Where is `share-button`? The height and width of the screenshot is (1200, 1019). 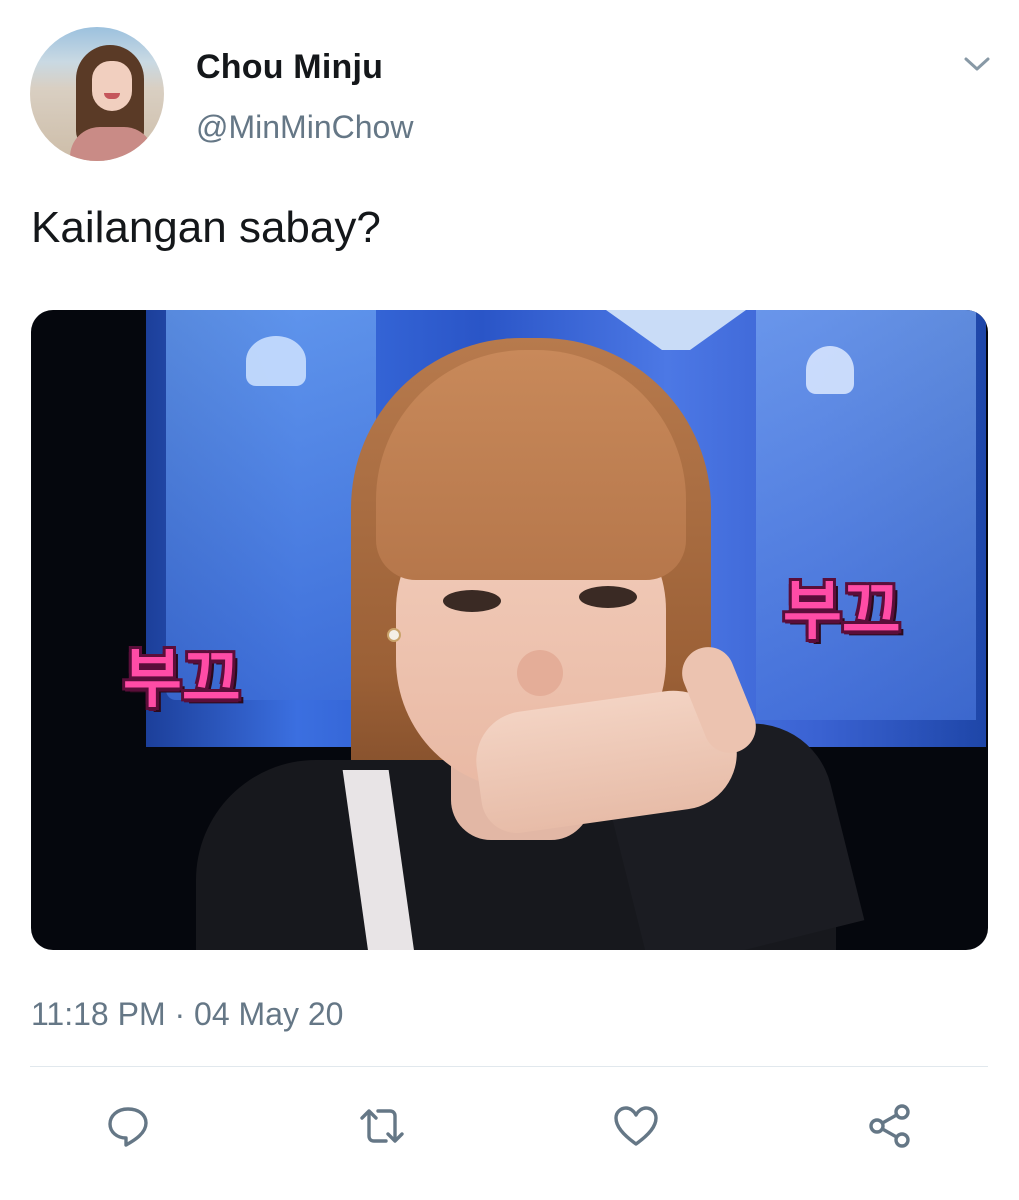
share-button is located at coordinates (890, 1126).